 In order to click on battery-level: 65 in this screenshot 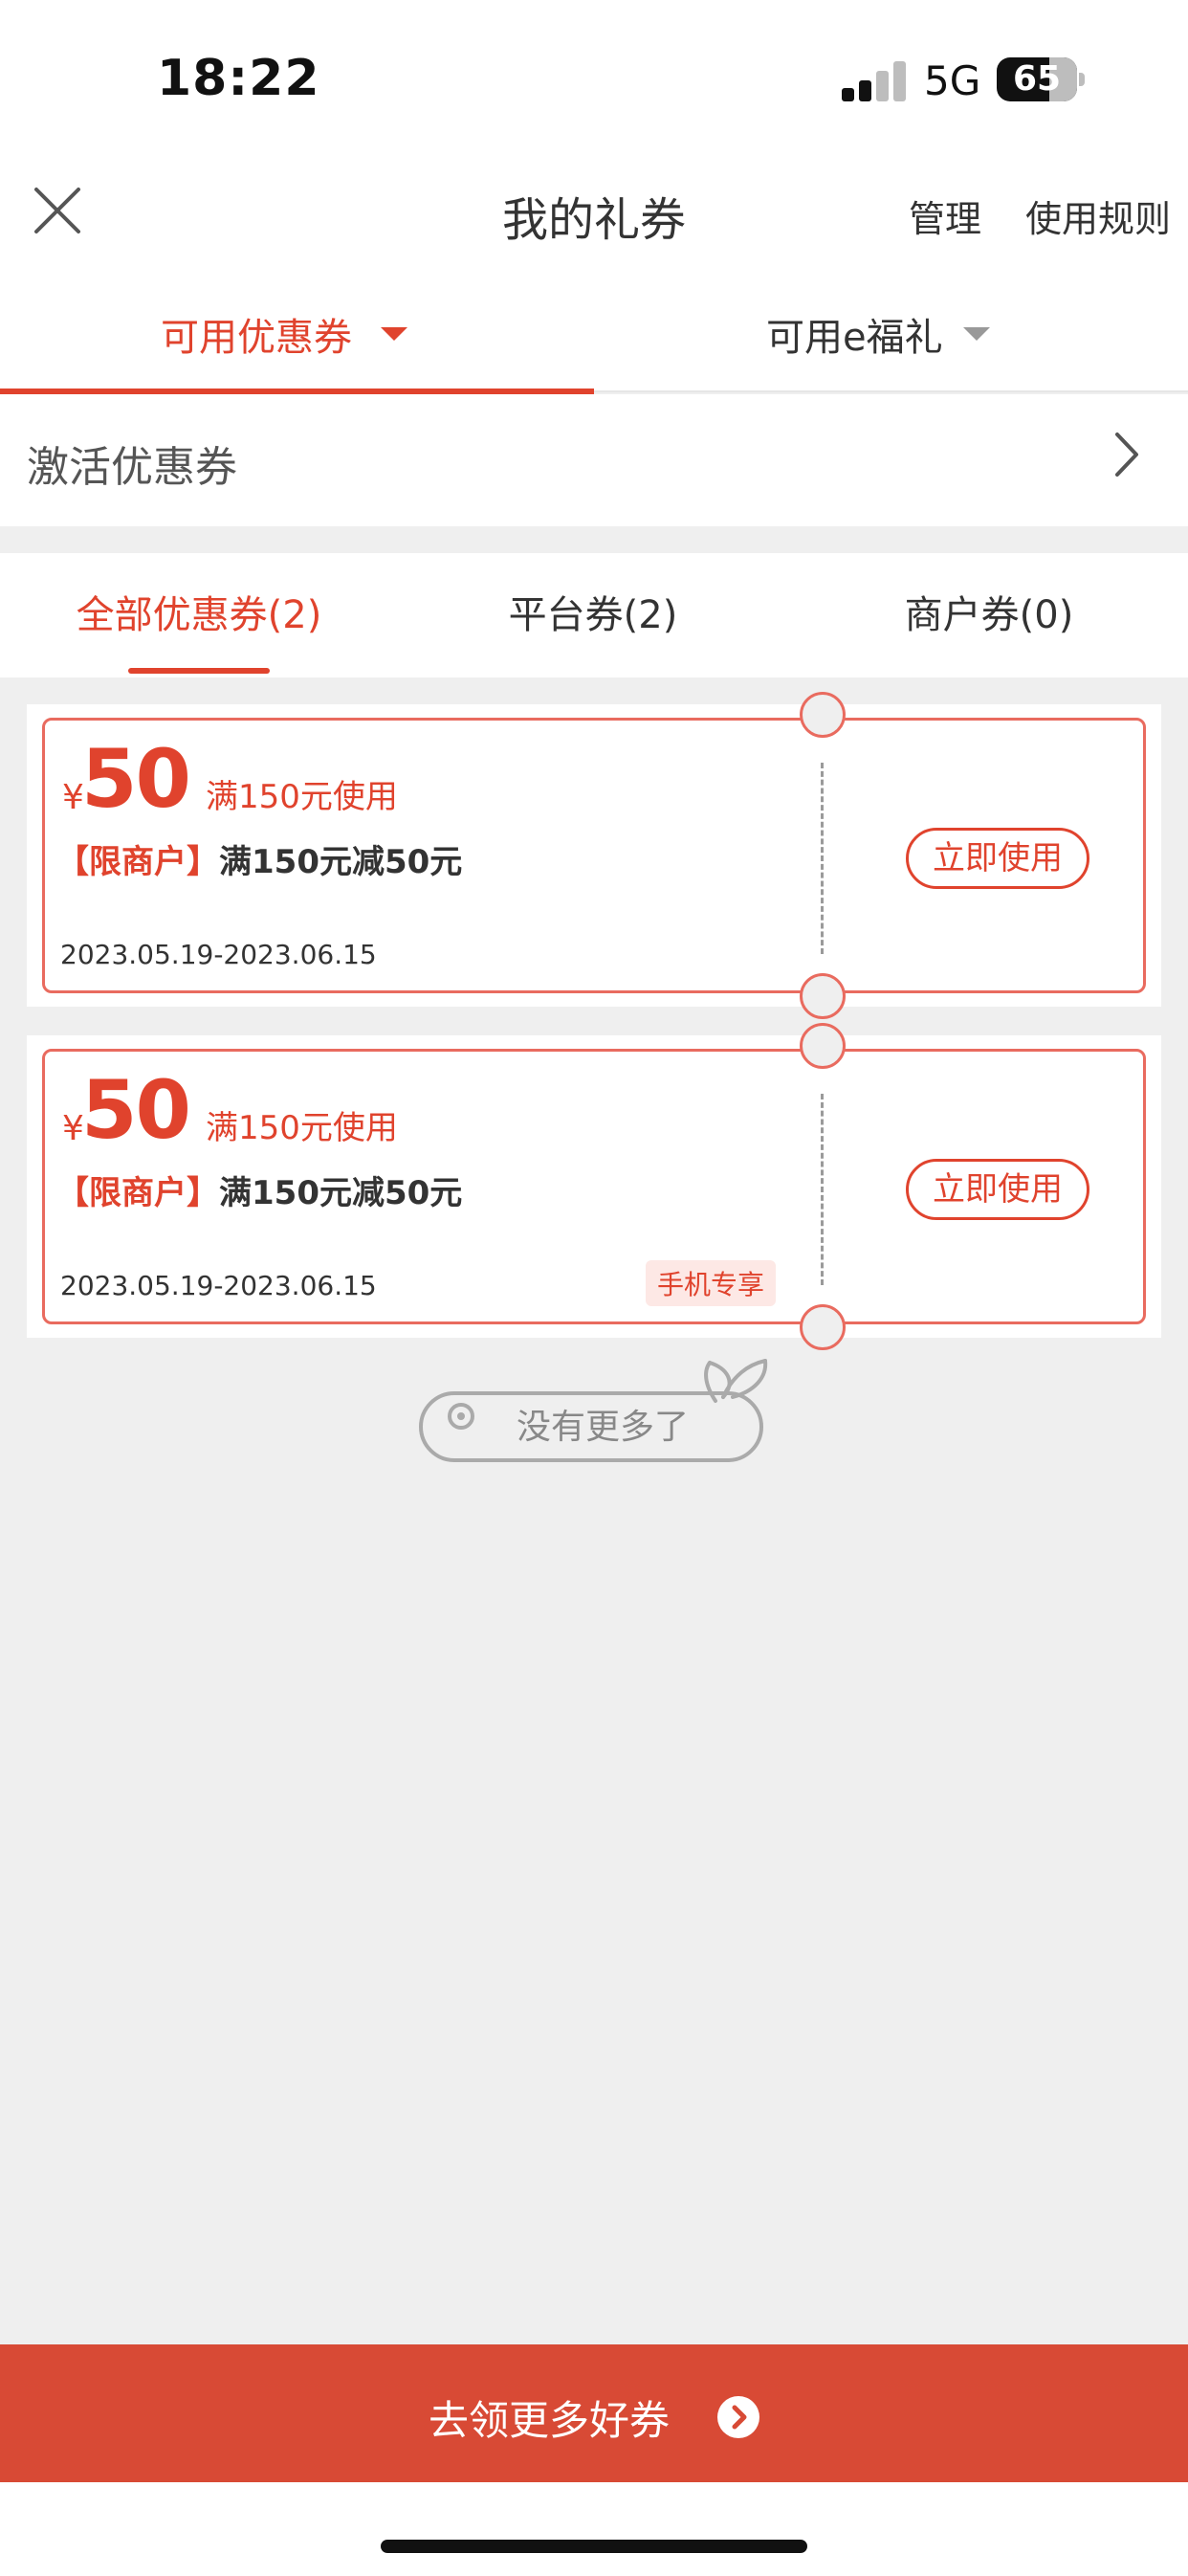, I will do `click(1037, 79)`.